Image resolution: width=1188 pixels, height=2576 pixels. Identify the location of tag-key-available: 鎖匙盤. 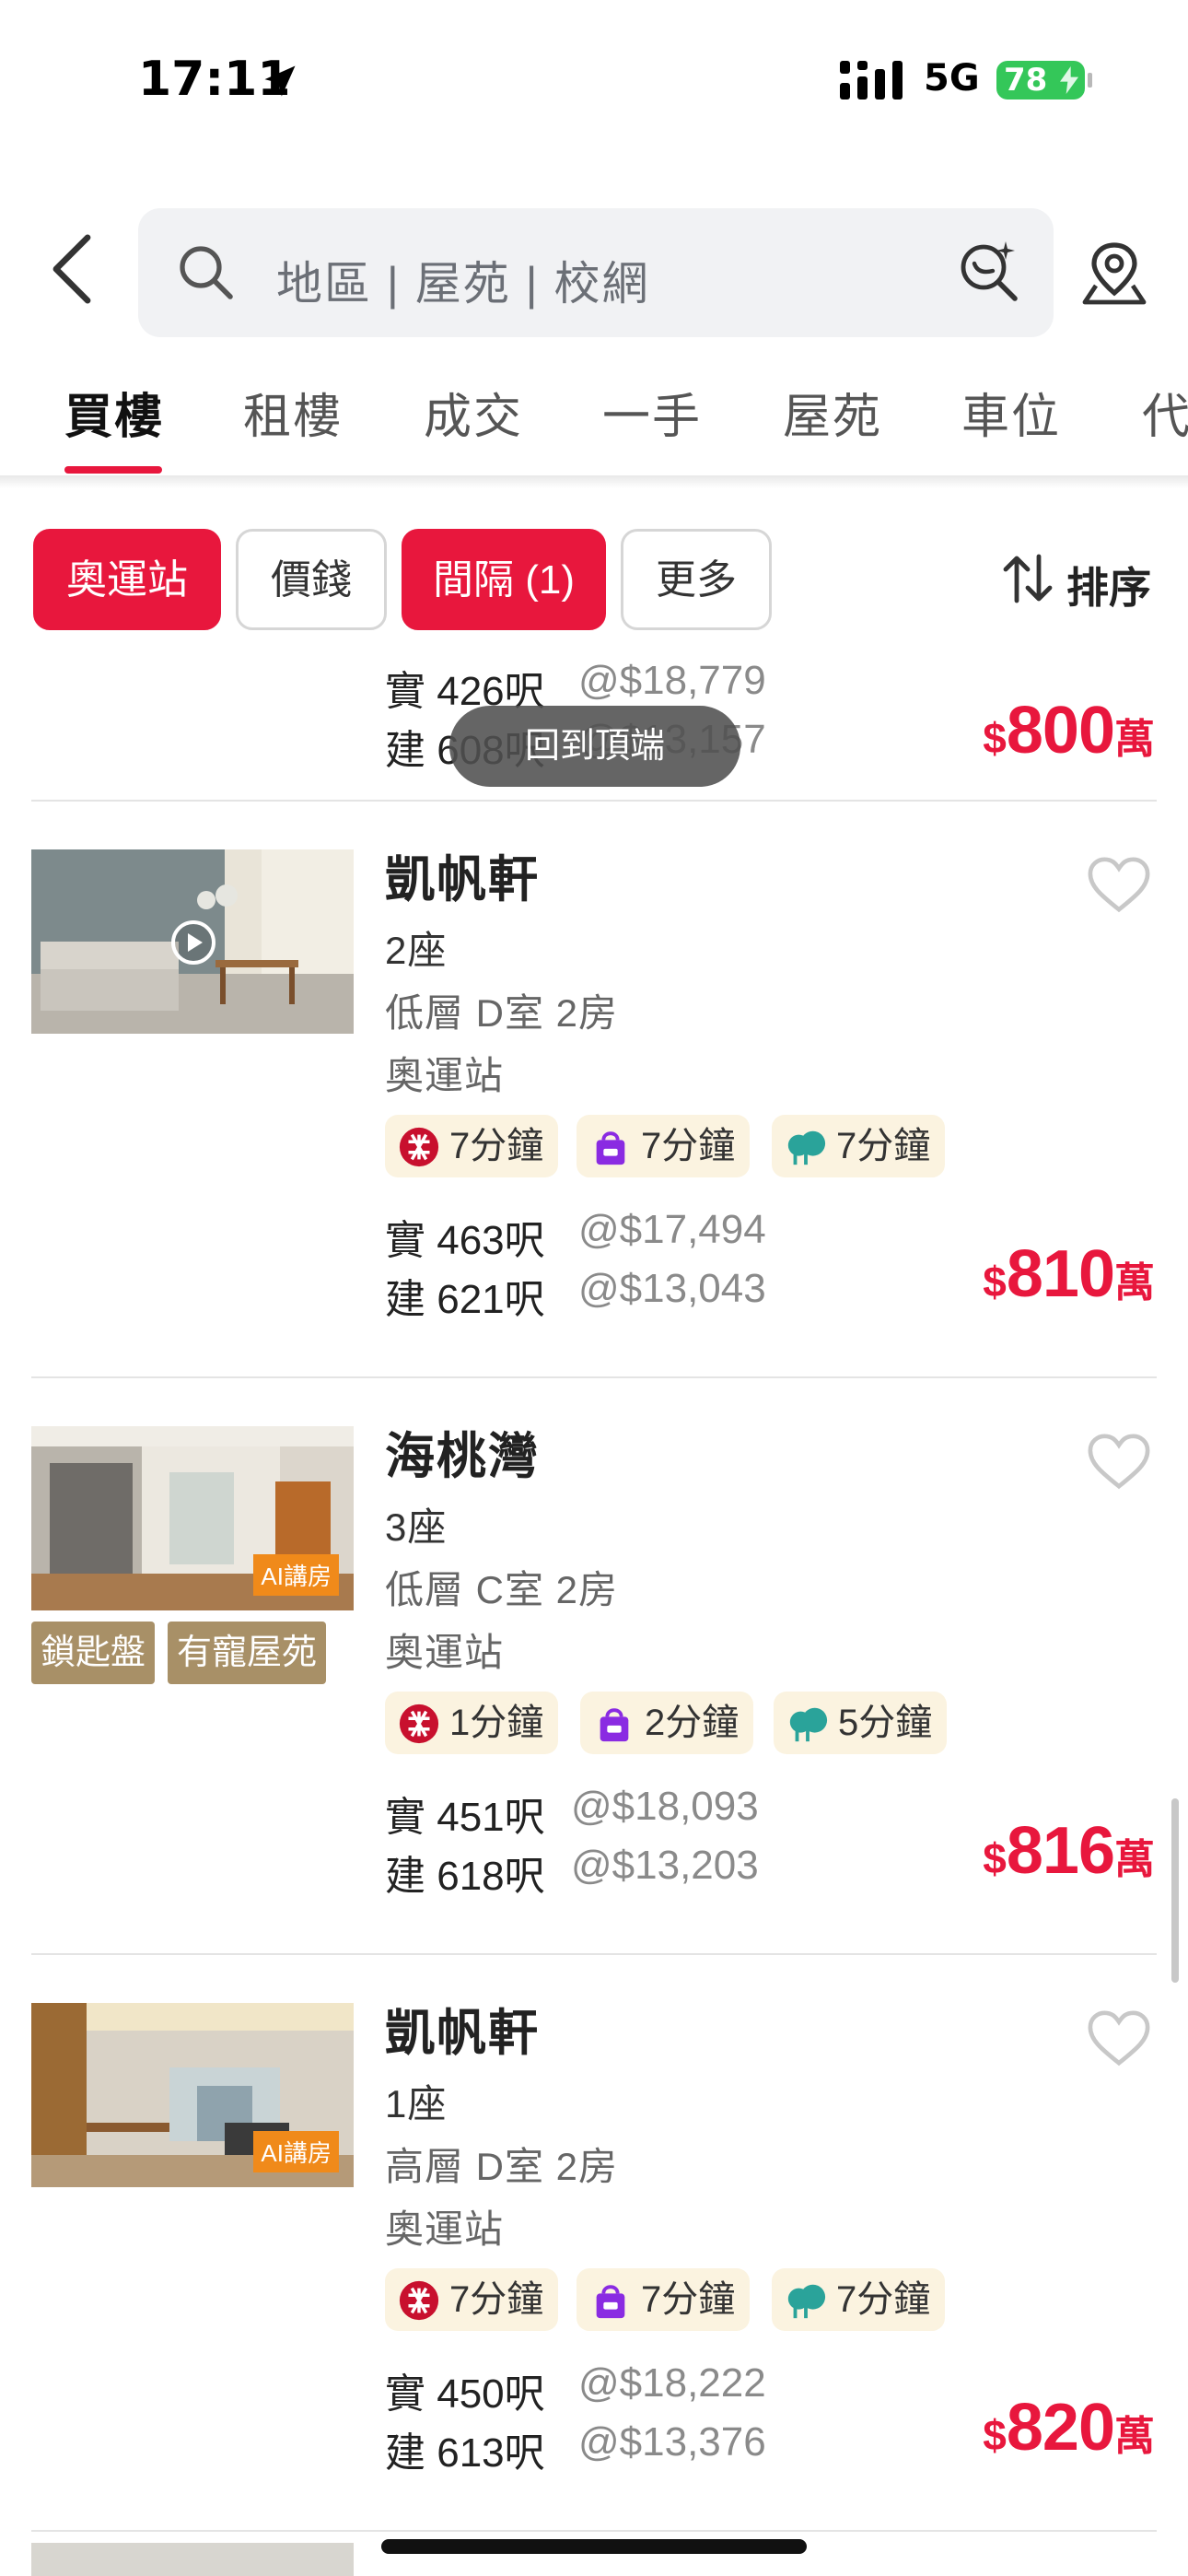
(93, 1653).